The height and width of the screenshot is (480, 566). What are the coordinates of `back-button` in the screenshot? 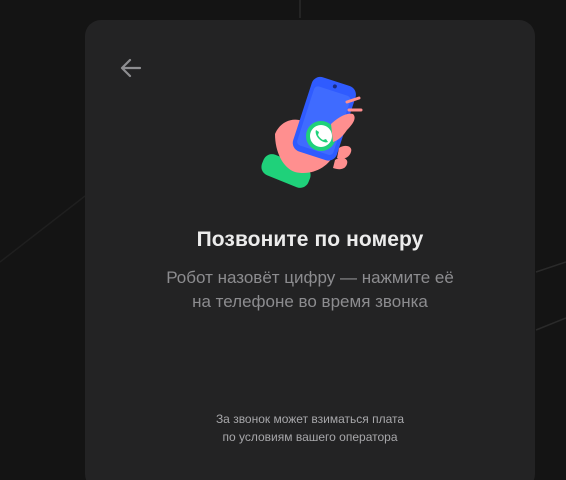 It's located at (131, 68).